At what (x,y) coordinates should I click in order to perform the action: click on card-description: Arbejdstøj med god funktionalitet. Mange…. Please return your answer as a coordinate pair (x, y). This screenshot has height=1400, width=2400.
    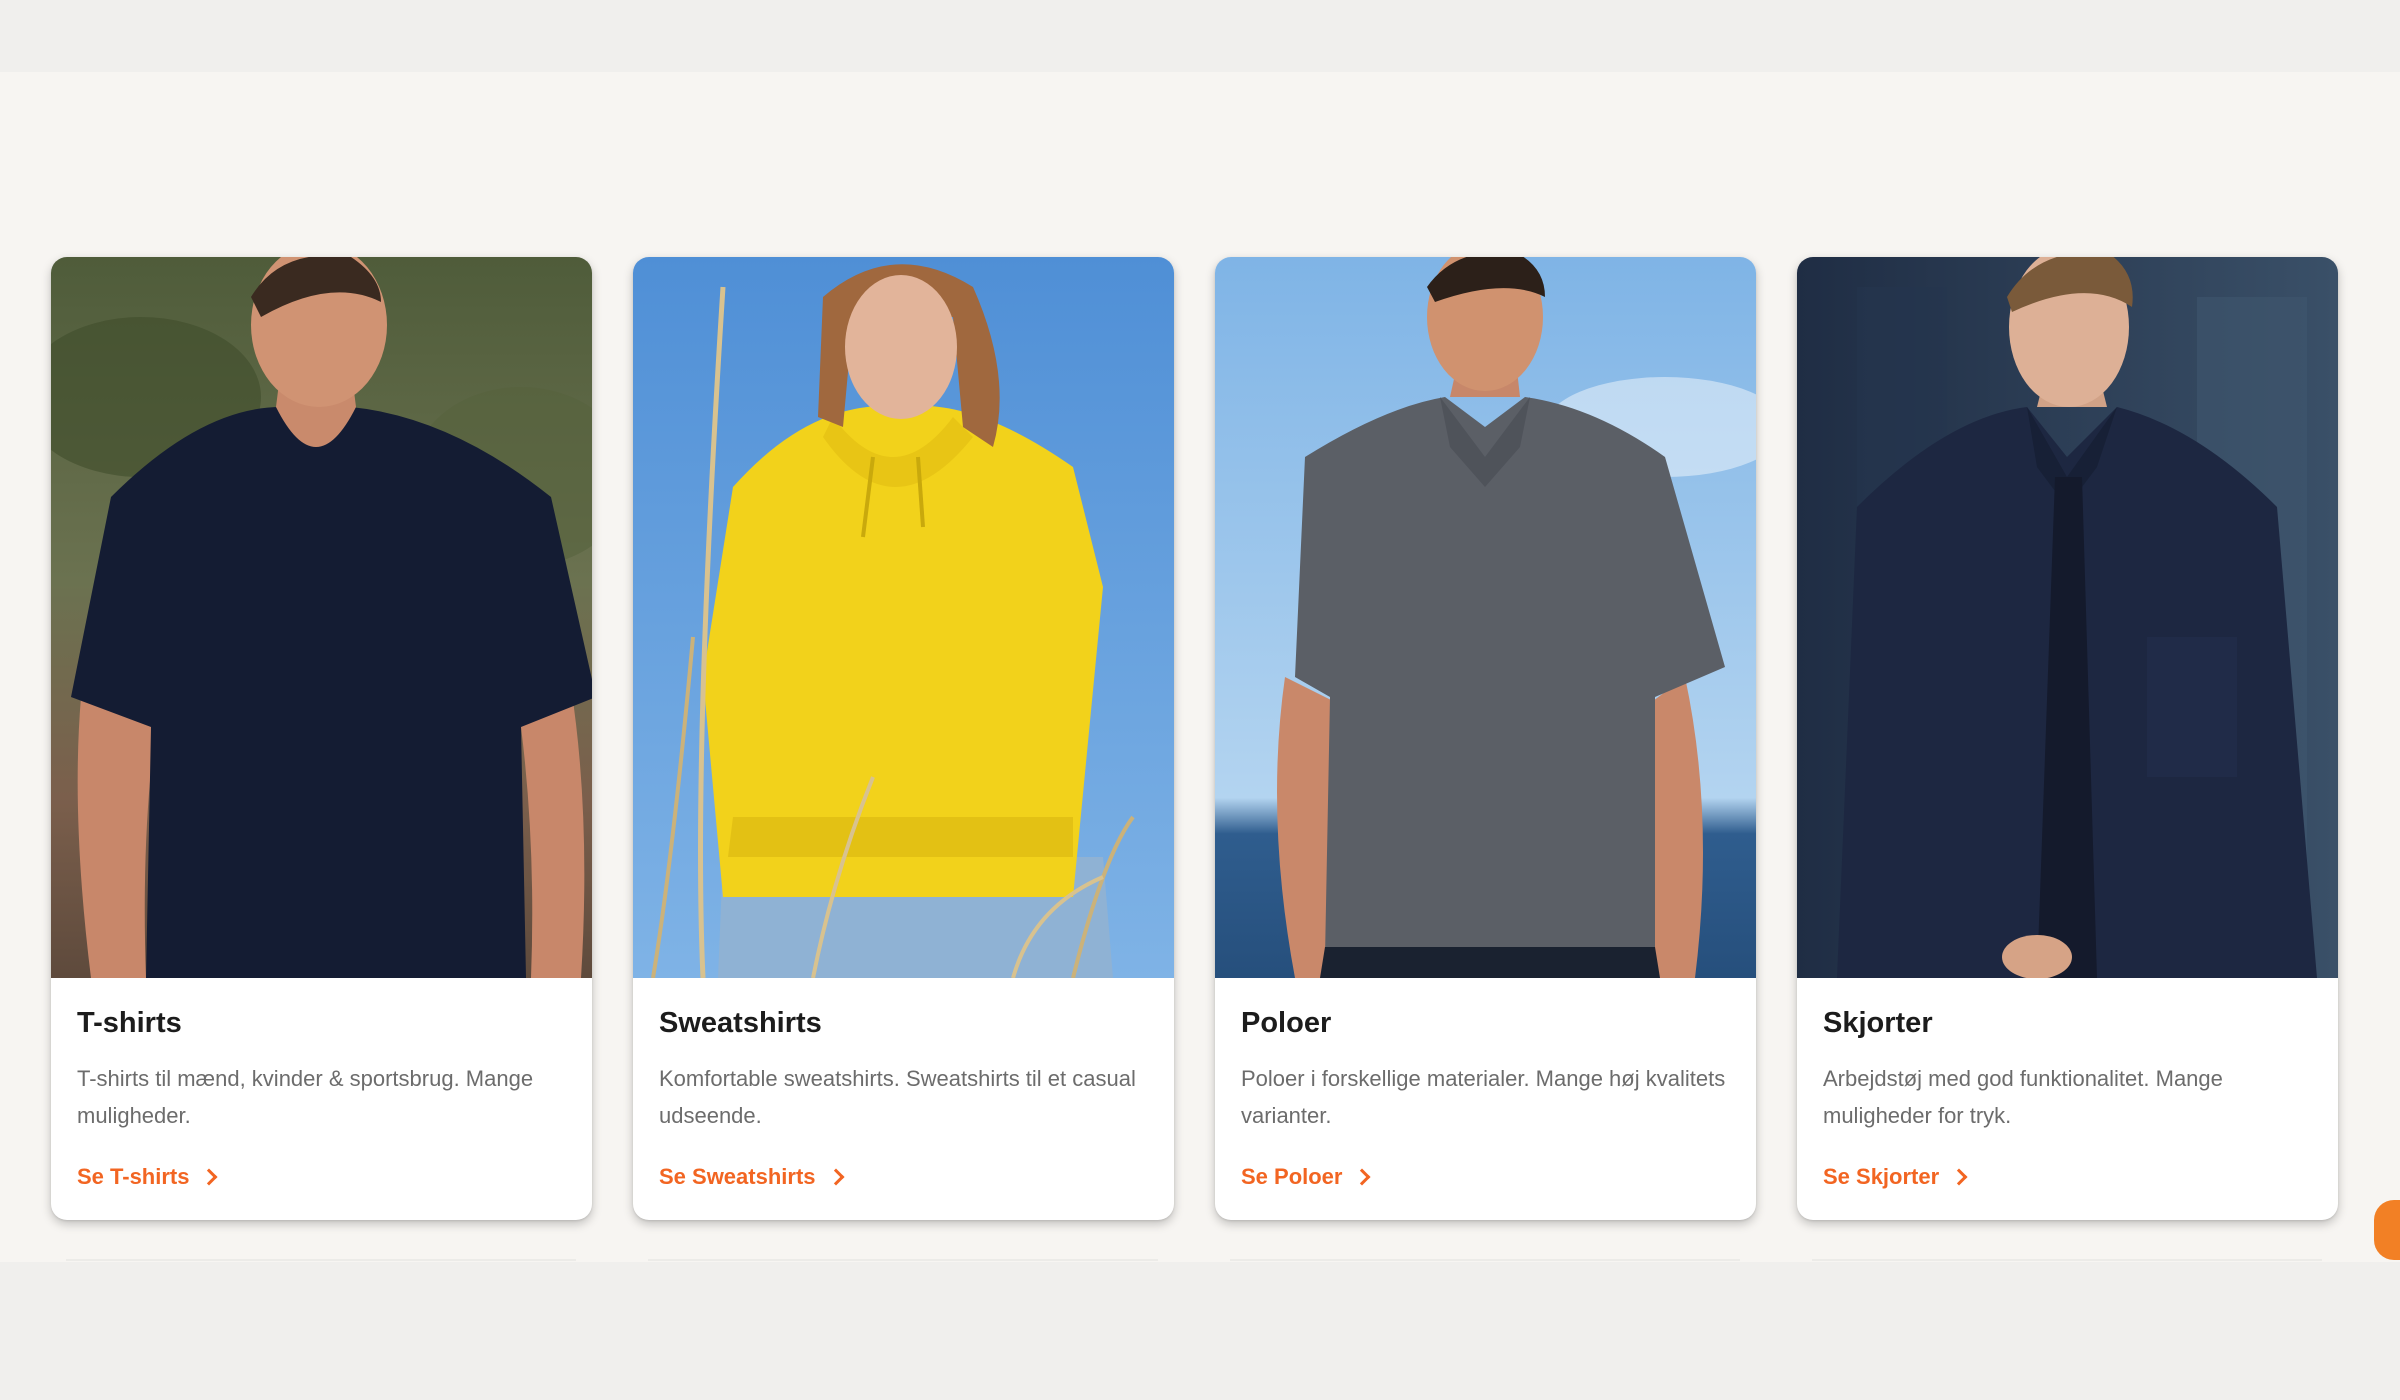
    Looking at the image, I should click on (2023, 1096).